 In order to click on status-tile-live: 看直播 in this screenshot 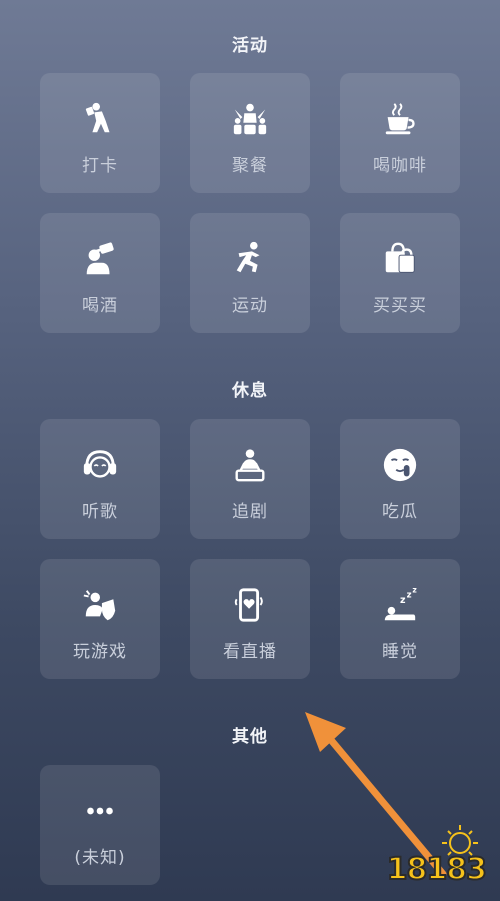, I will do `click(250, 619)`.